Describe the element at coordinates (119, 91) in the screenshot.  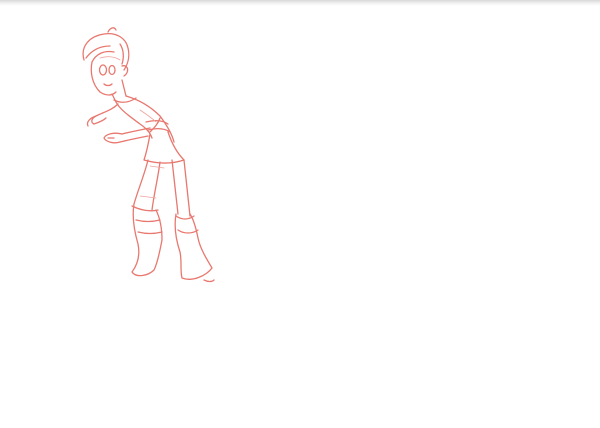
I see `neck` at that location.